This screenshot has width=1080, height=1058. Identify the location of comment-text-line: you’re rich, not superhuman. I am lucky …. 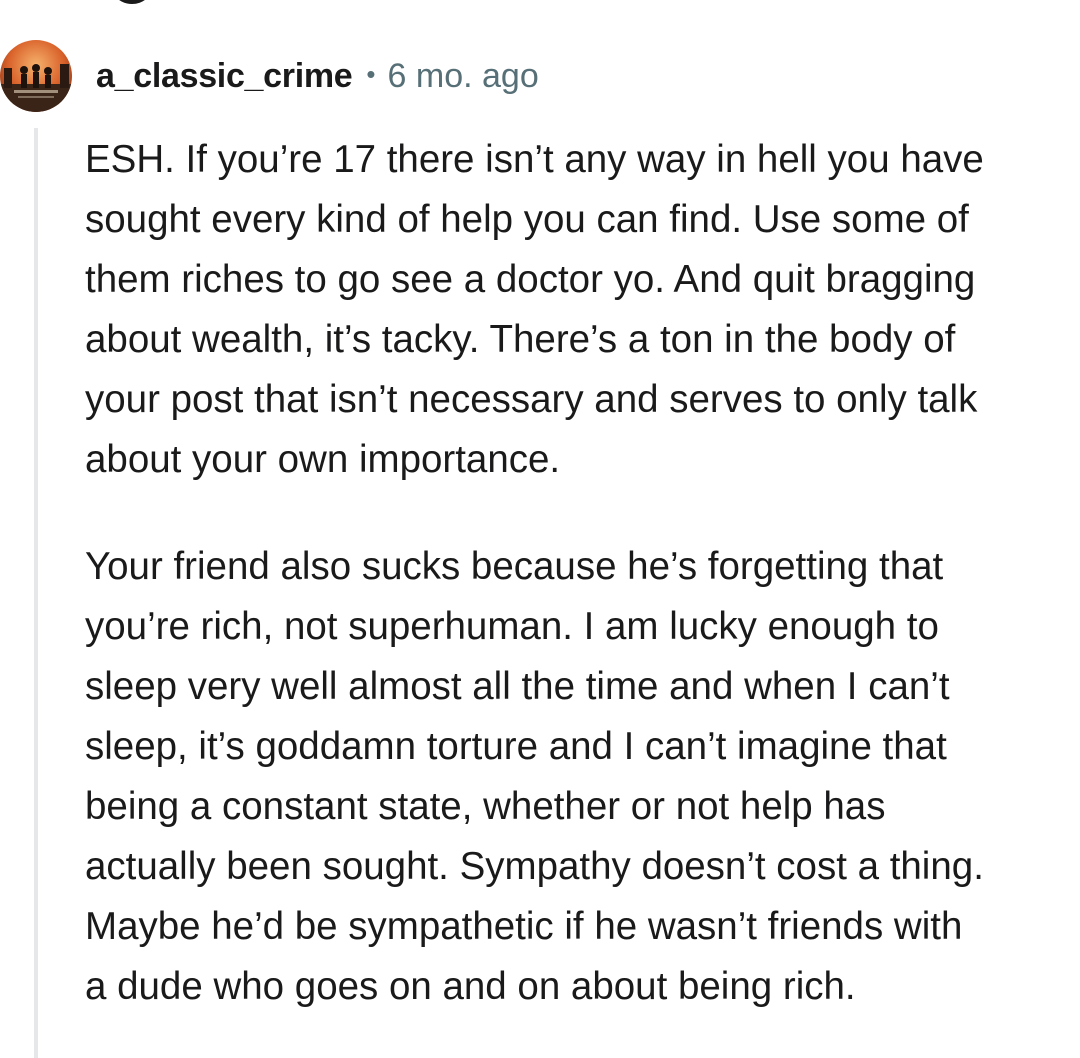
(512, 626).